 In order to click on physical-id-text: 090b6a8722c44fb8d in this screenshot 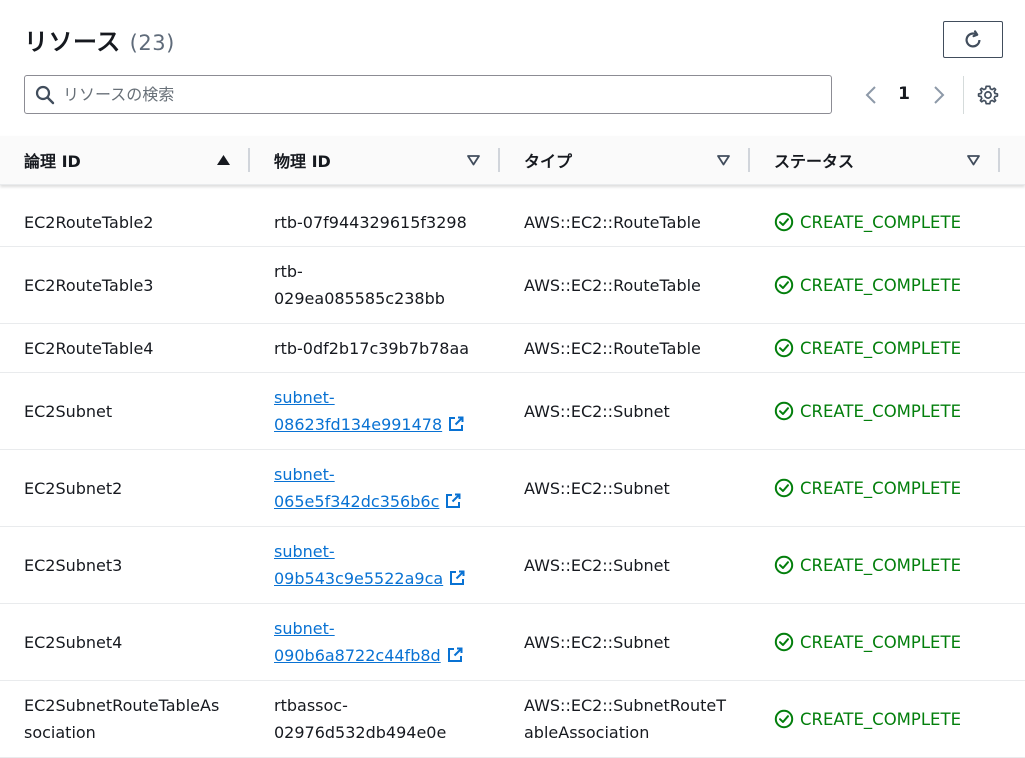, I will do `click(357, 655)`.